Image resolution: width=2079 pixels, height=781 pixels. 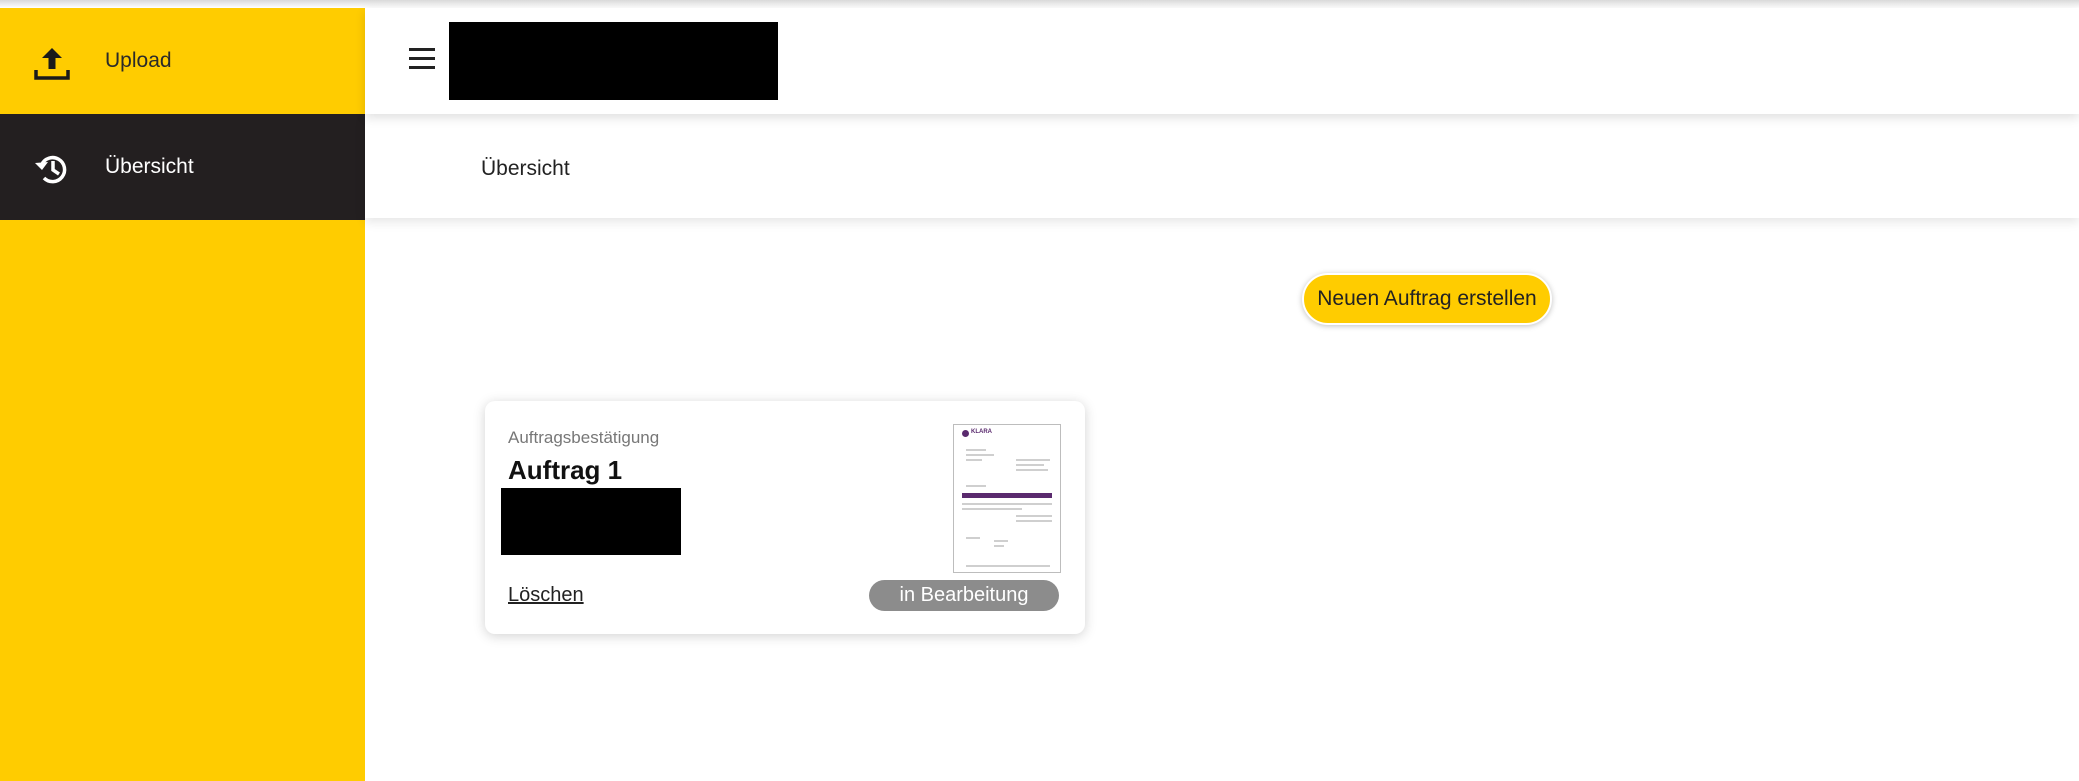 I want to click on page-title: Übersicht, so click(x=525, y=168).